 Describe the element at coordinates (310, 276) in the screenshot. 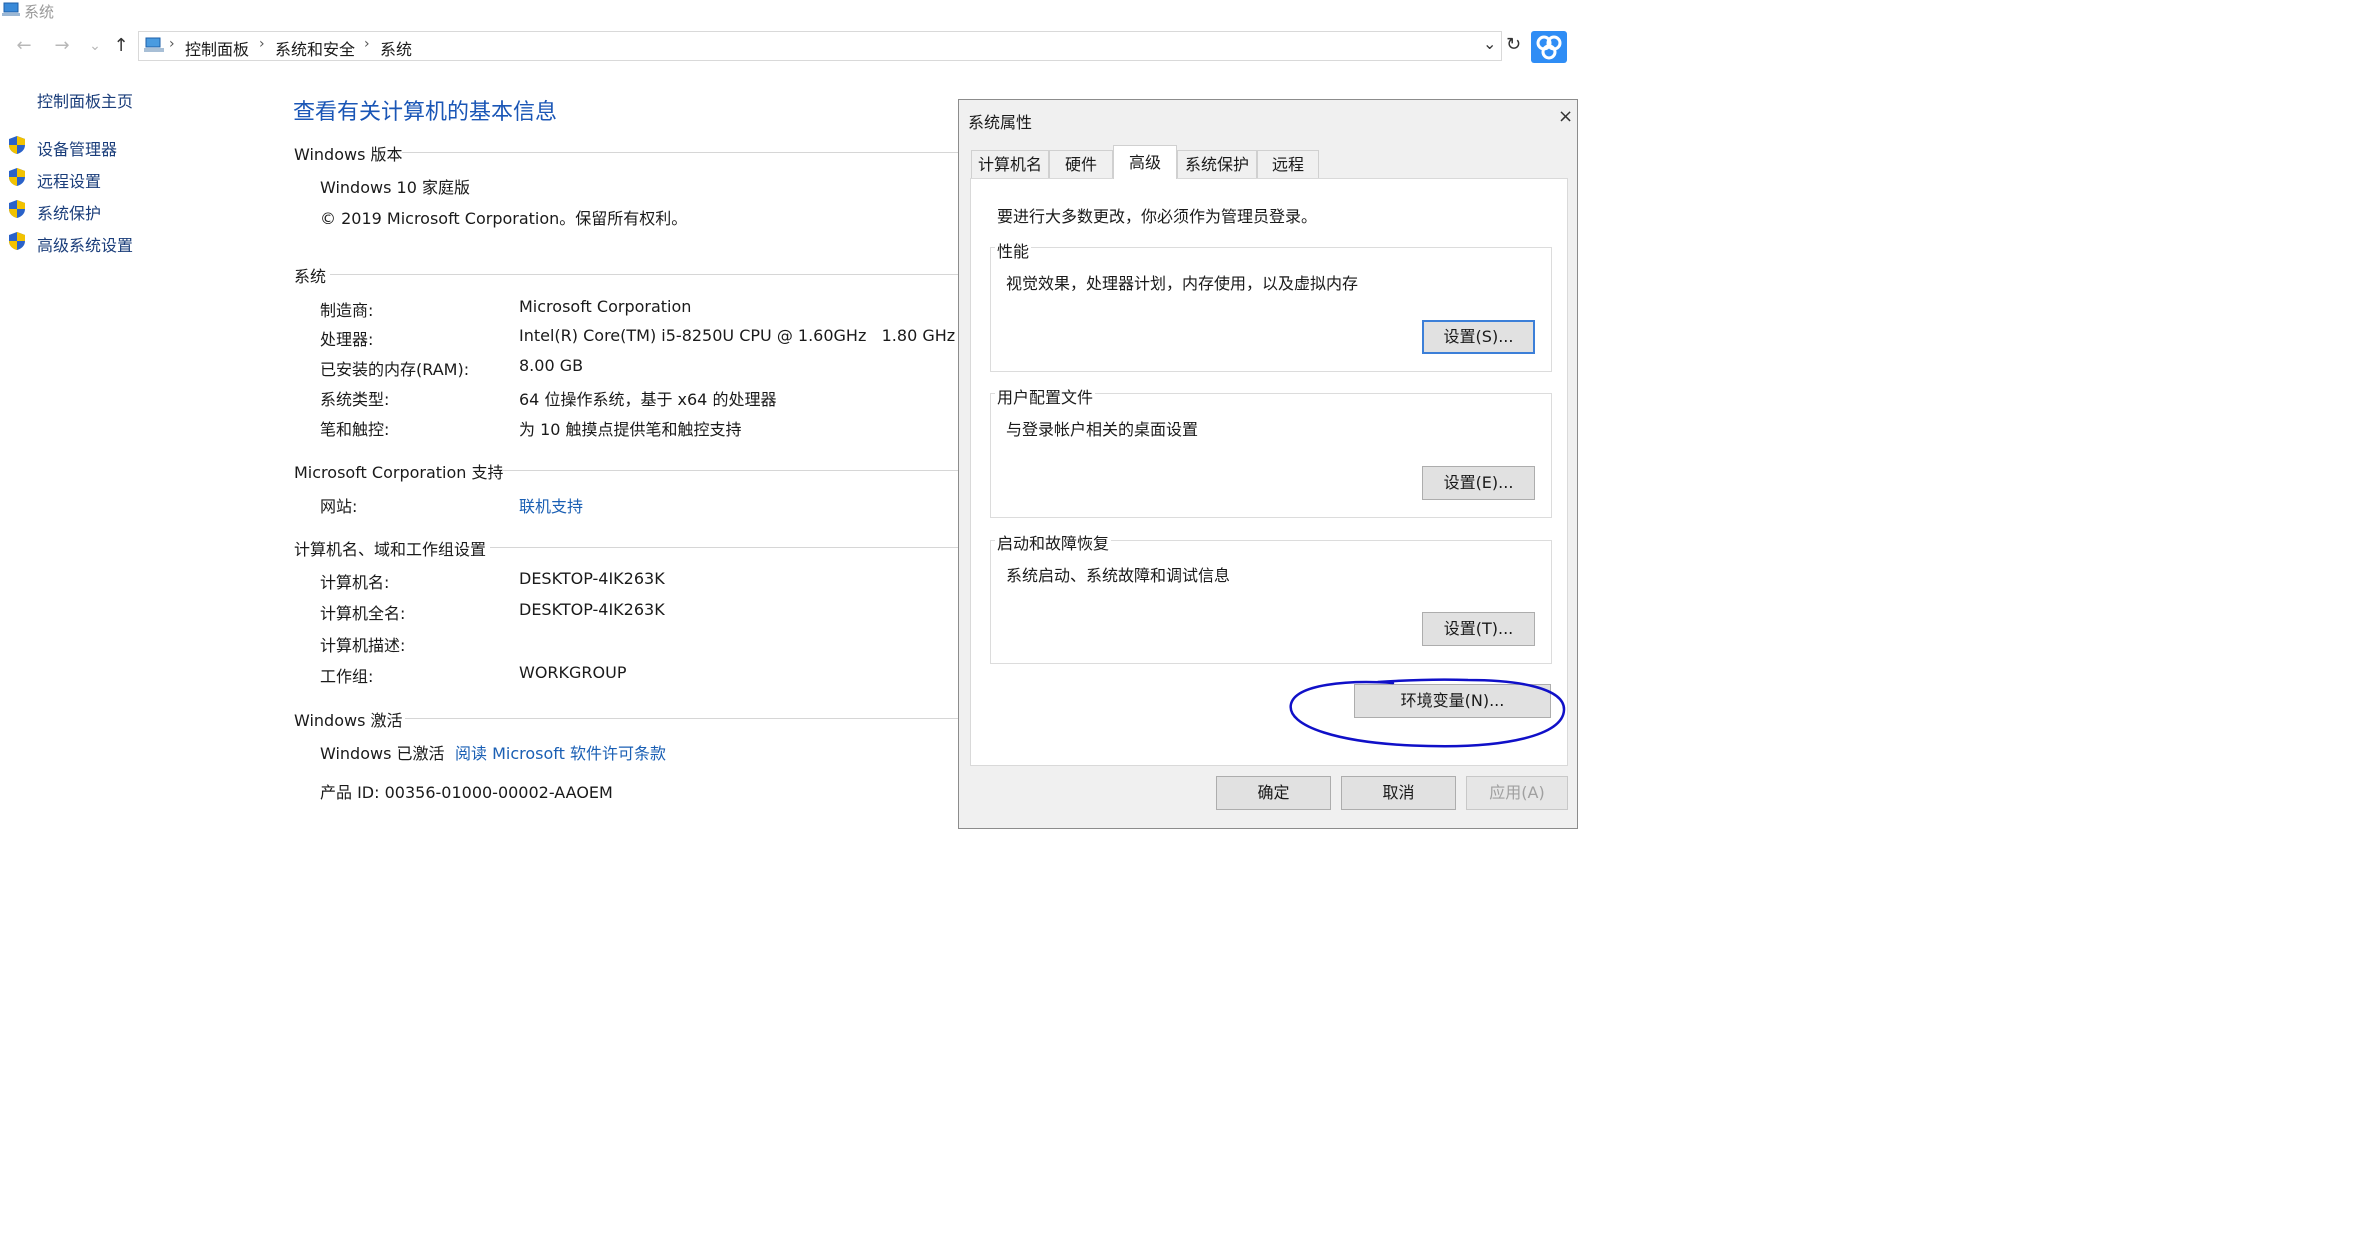

I see `section-heading-system: 系统` at that location.